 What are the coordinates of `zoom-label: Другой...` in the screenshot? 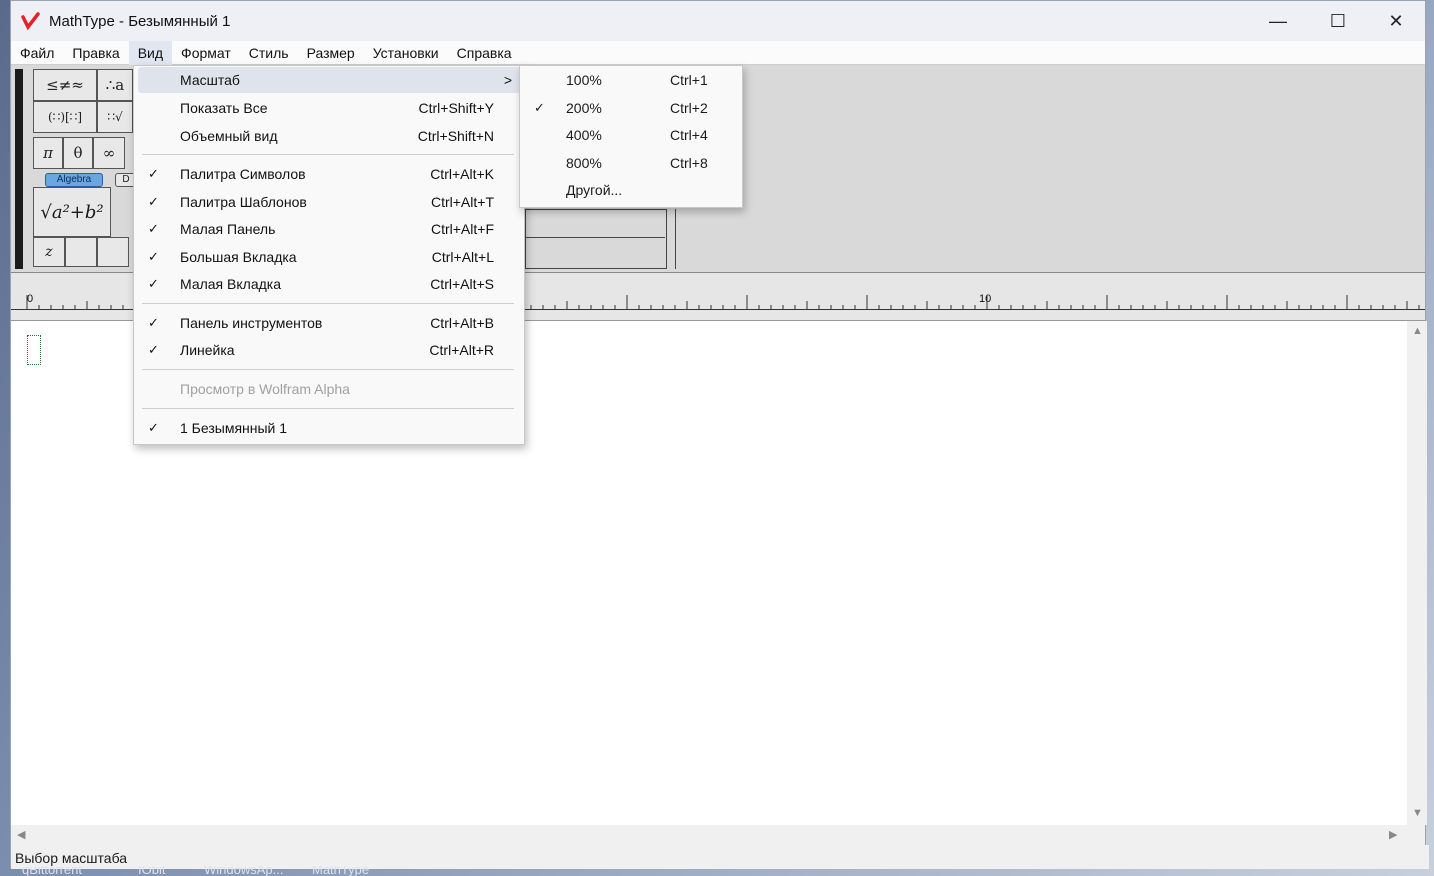 It's located at (594, 190).